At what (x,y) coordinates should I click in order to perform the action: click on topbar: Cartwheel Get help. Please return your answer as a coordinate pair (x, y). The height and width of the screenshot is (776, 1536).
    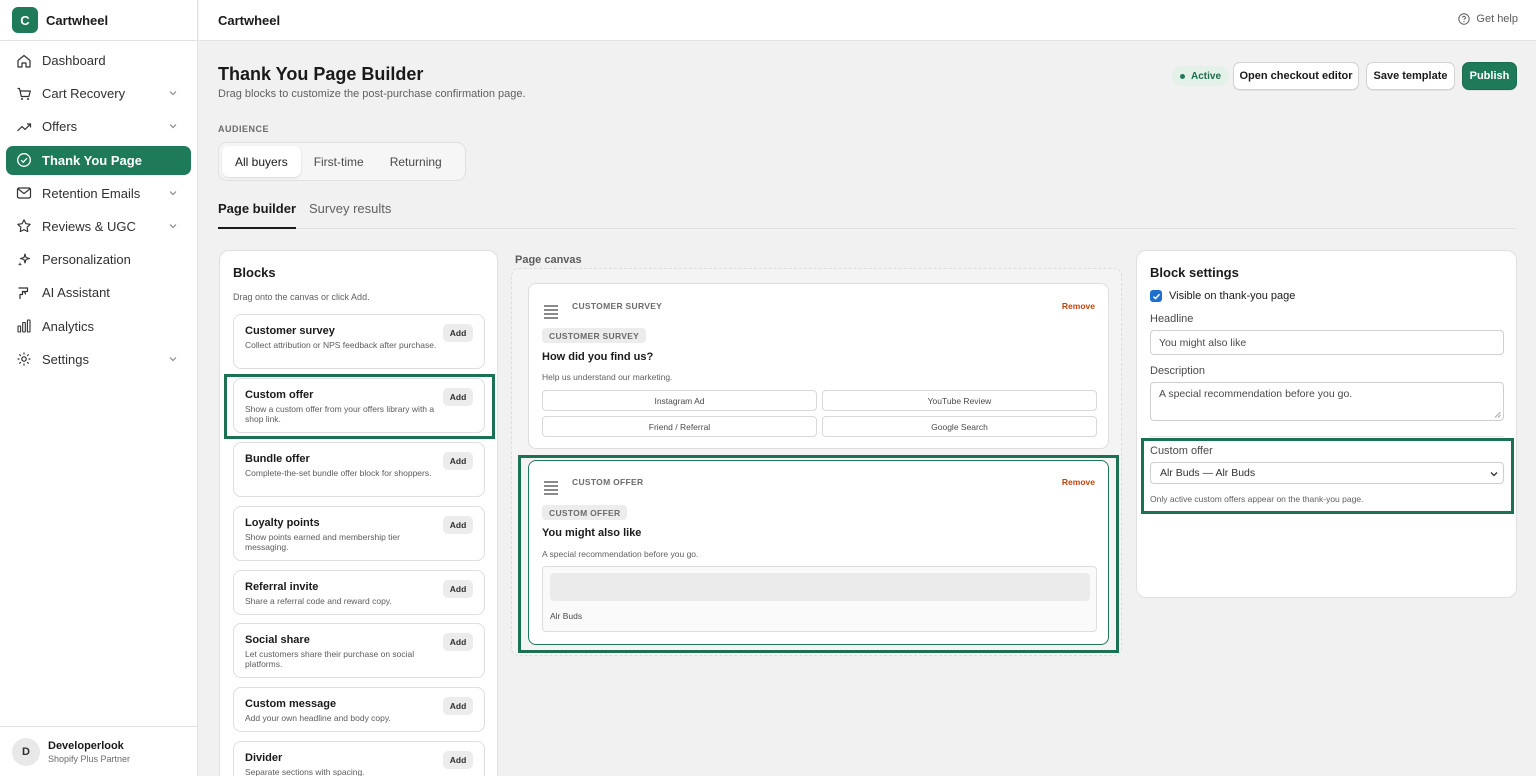
    Looking at the image, I should click on (867, 20).